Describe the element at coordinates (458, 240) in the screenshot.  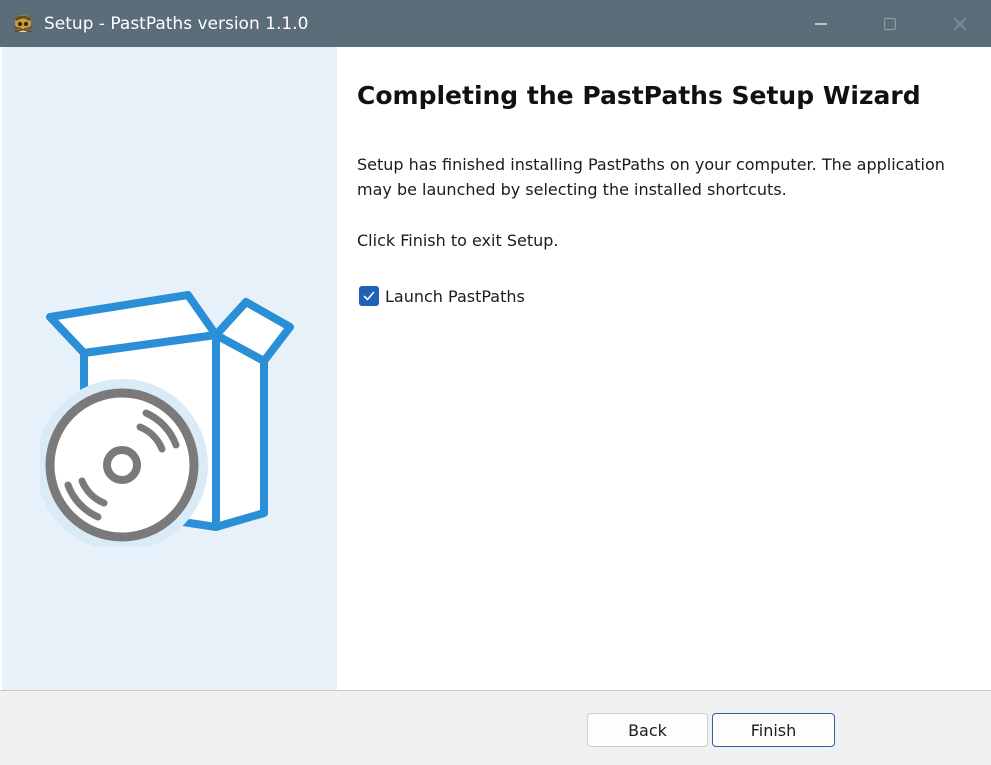
I see `finish-instruction: Click Finish to exit Setup.` at that location.